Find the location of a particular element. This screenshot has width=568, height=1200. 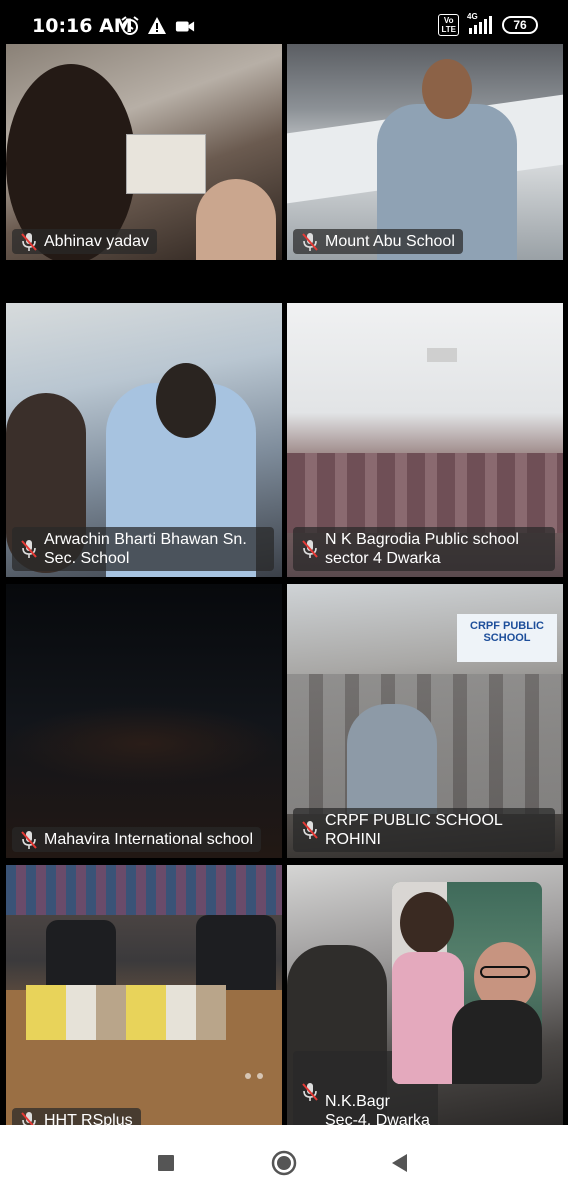

participant-name-tag: Mahavira International school is located at coordinates (137, 839).